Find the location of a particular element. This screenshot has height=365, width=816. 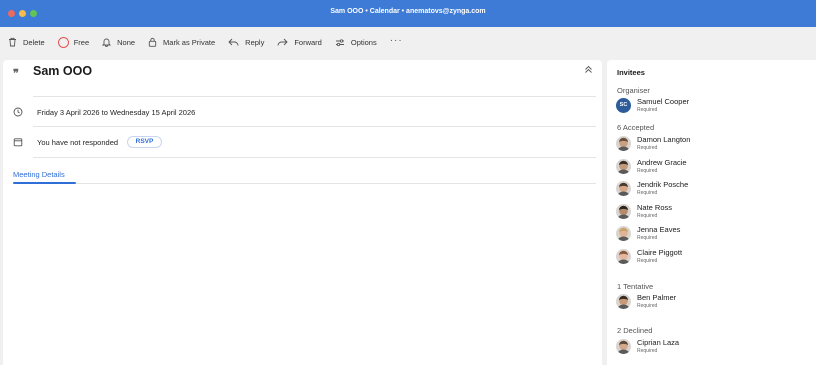

reminder-label: None is located at coordinates (126, 42).